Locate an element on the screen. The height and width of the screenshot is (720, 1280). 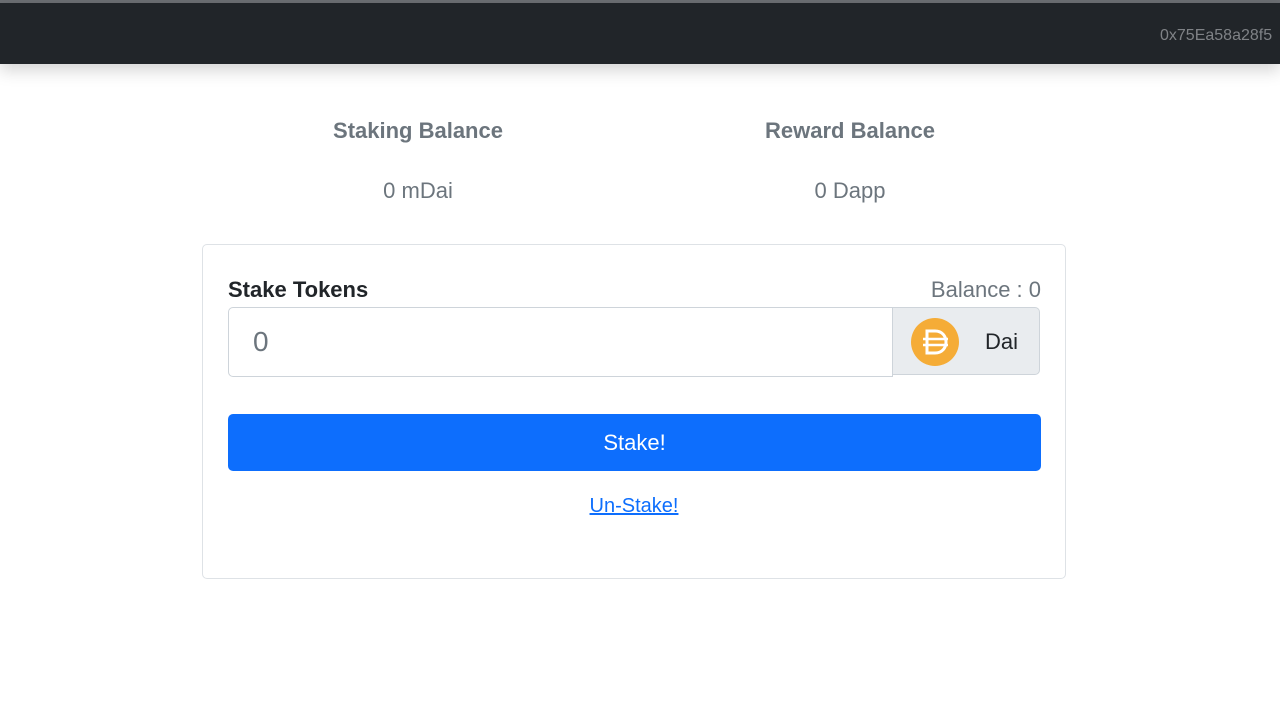
token-balance: Balance : 0 is located at coordinates (985, 289).